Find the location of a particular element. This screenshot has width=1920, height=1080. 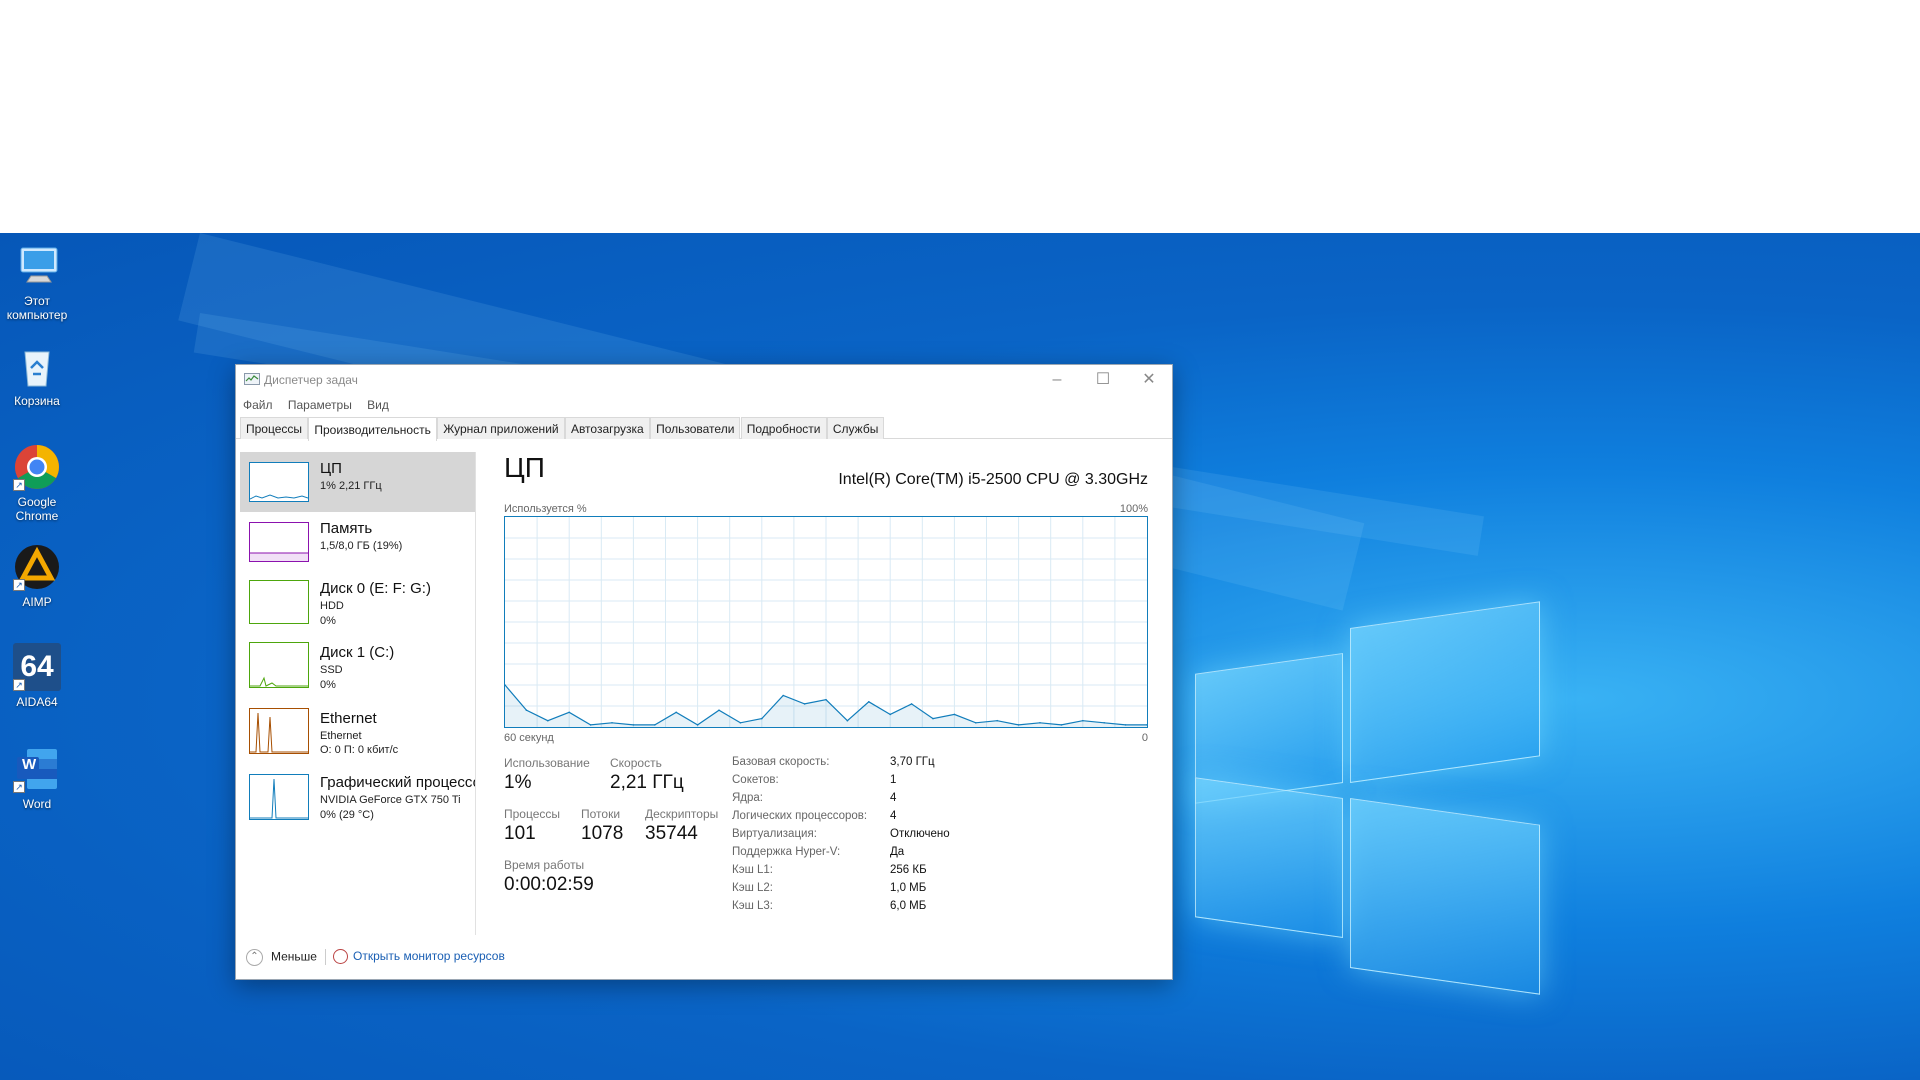

spec-label: Поддержка Hyper-V: is located at coordinates (786, 852).